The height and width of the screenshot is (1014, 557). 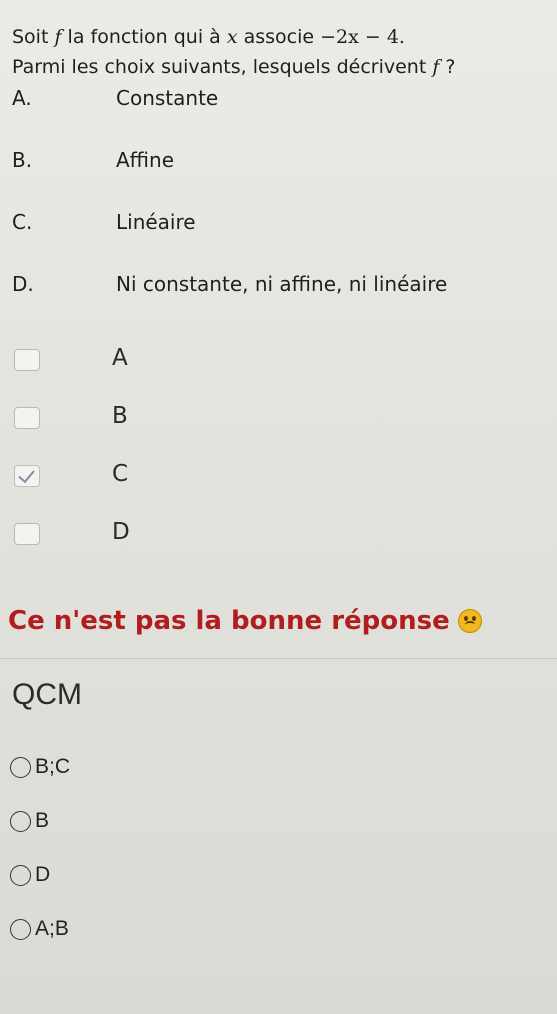 I want to click on answer-label: A, so click(x=120, y=358).